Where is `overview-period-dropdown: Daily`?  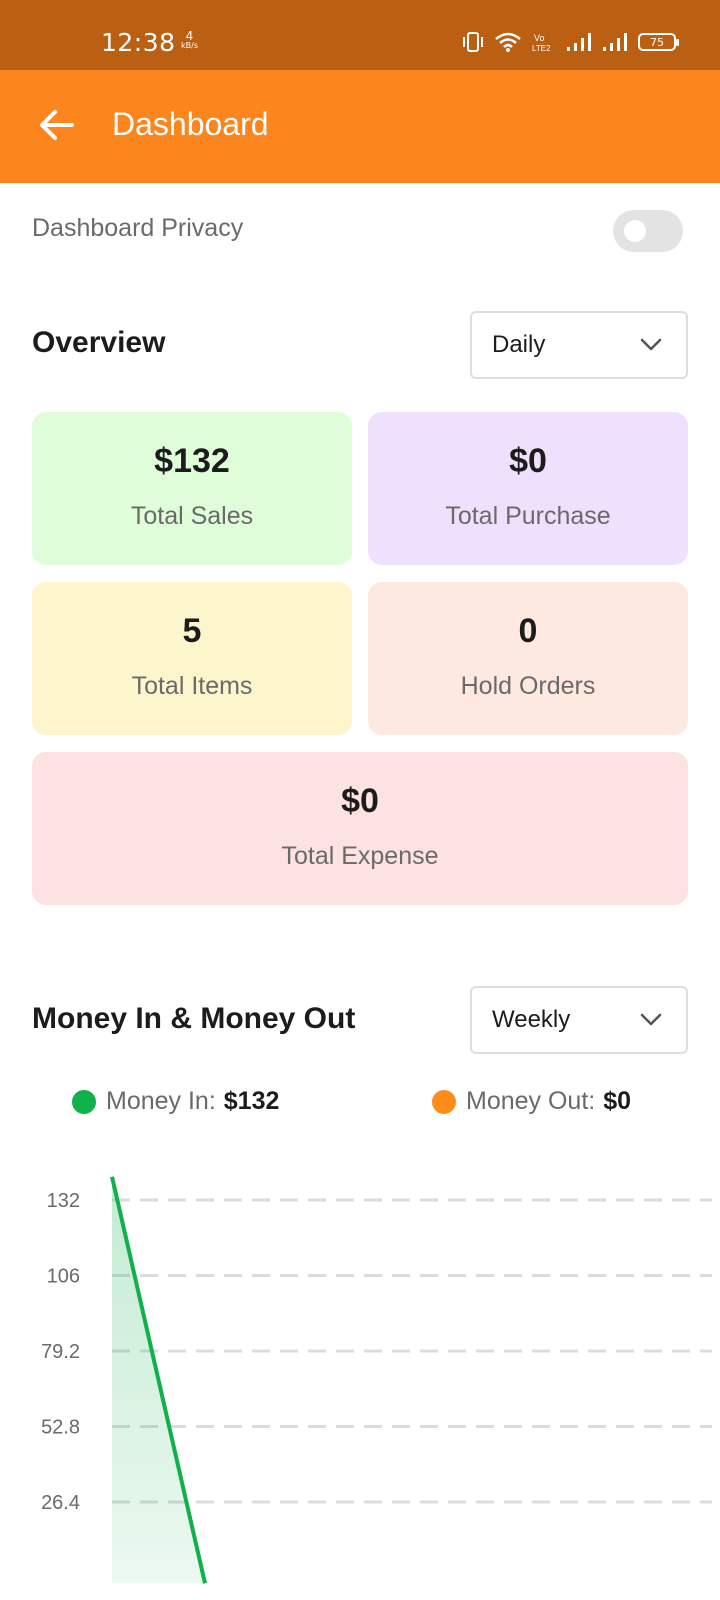
overview-period-dropdown: Daily is located at coordinates (579, 345).